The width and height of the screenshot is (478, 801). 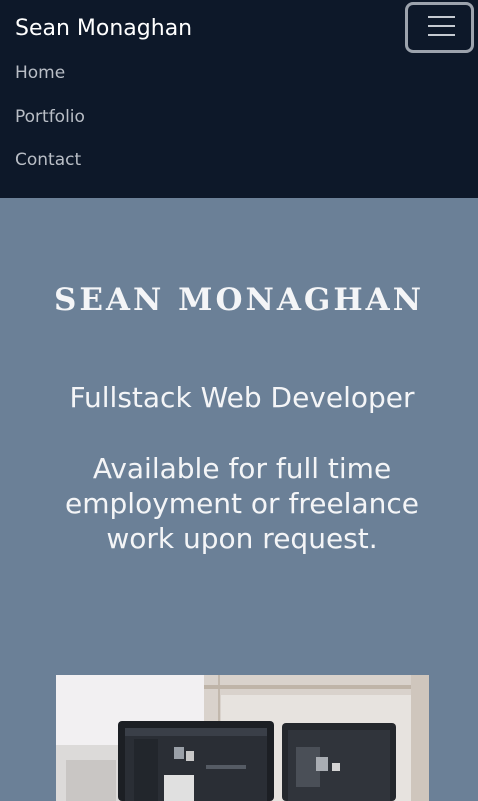 I want to click on laptops-on-desk-image, so click(x=242, y=738).